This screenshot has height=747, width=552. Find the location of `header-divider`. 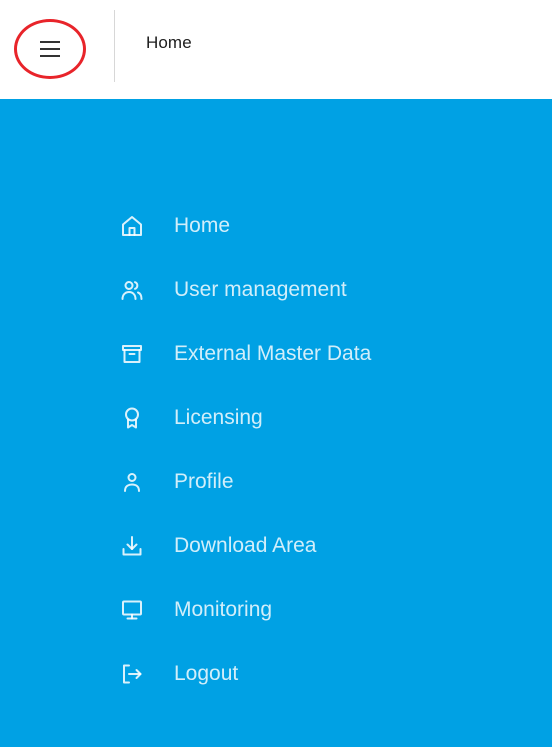

header-divider is located at coordinates (114, 46).